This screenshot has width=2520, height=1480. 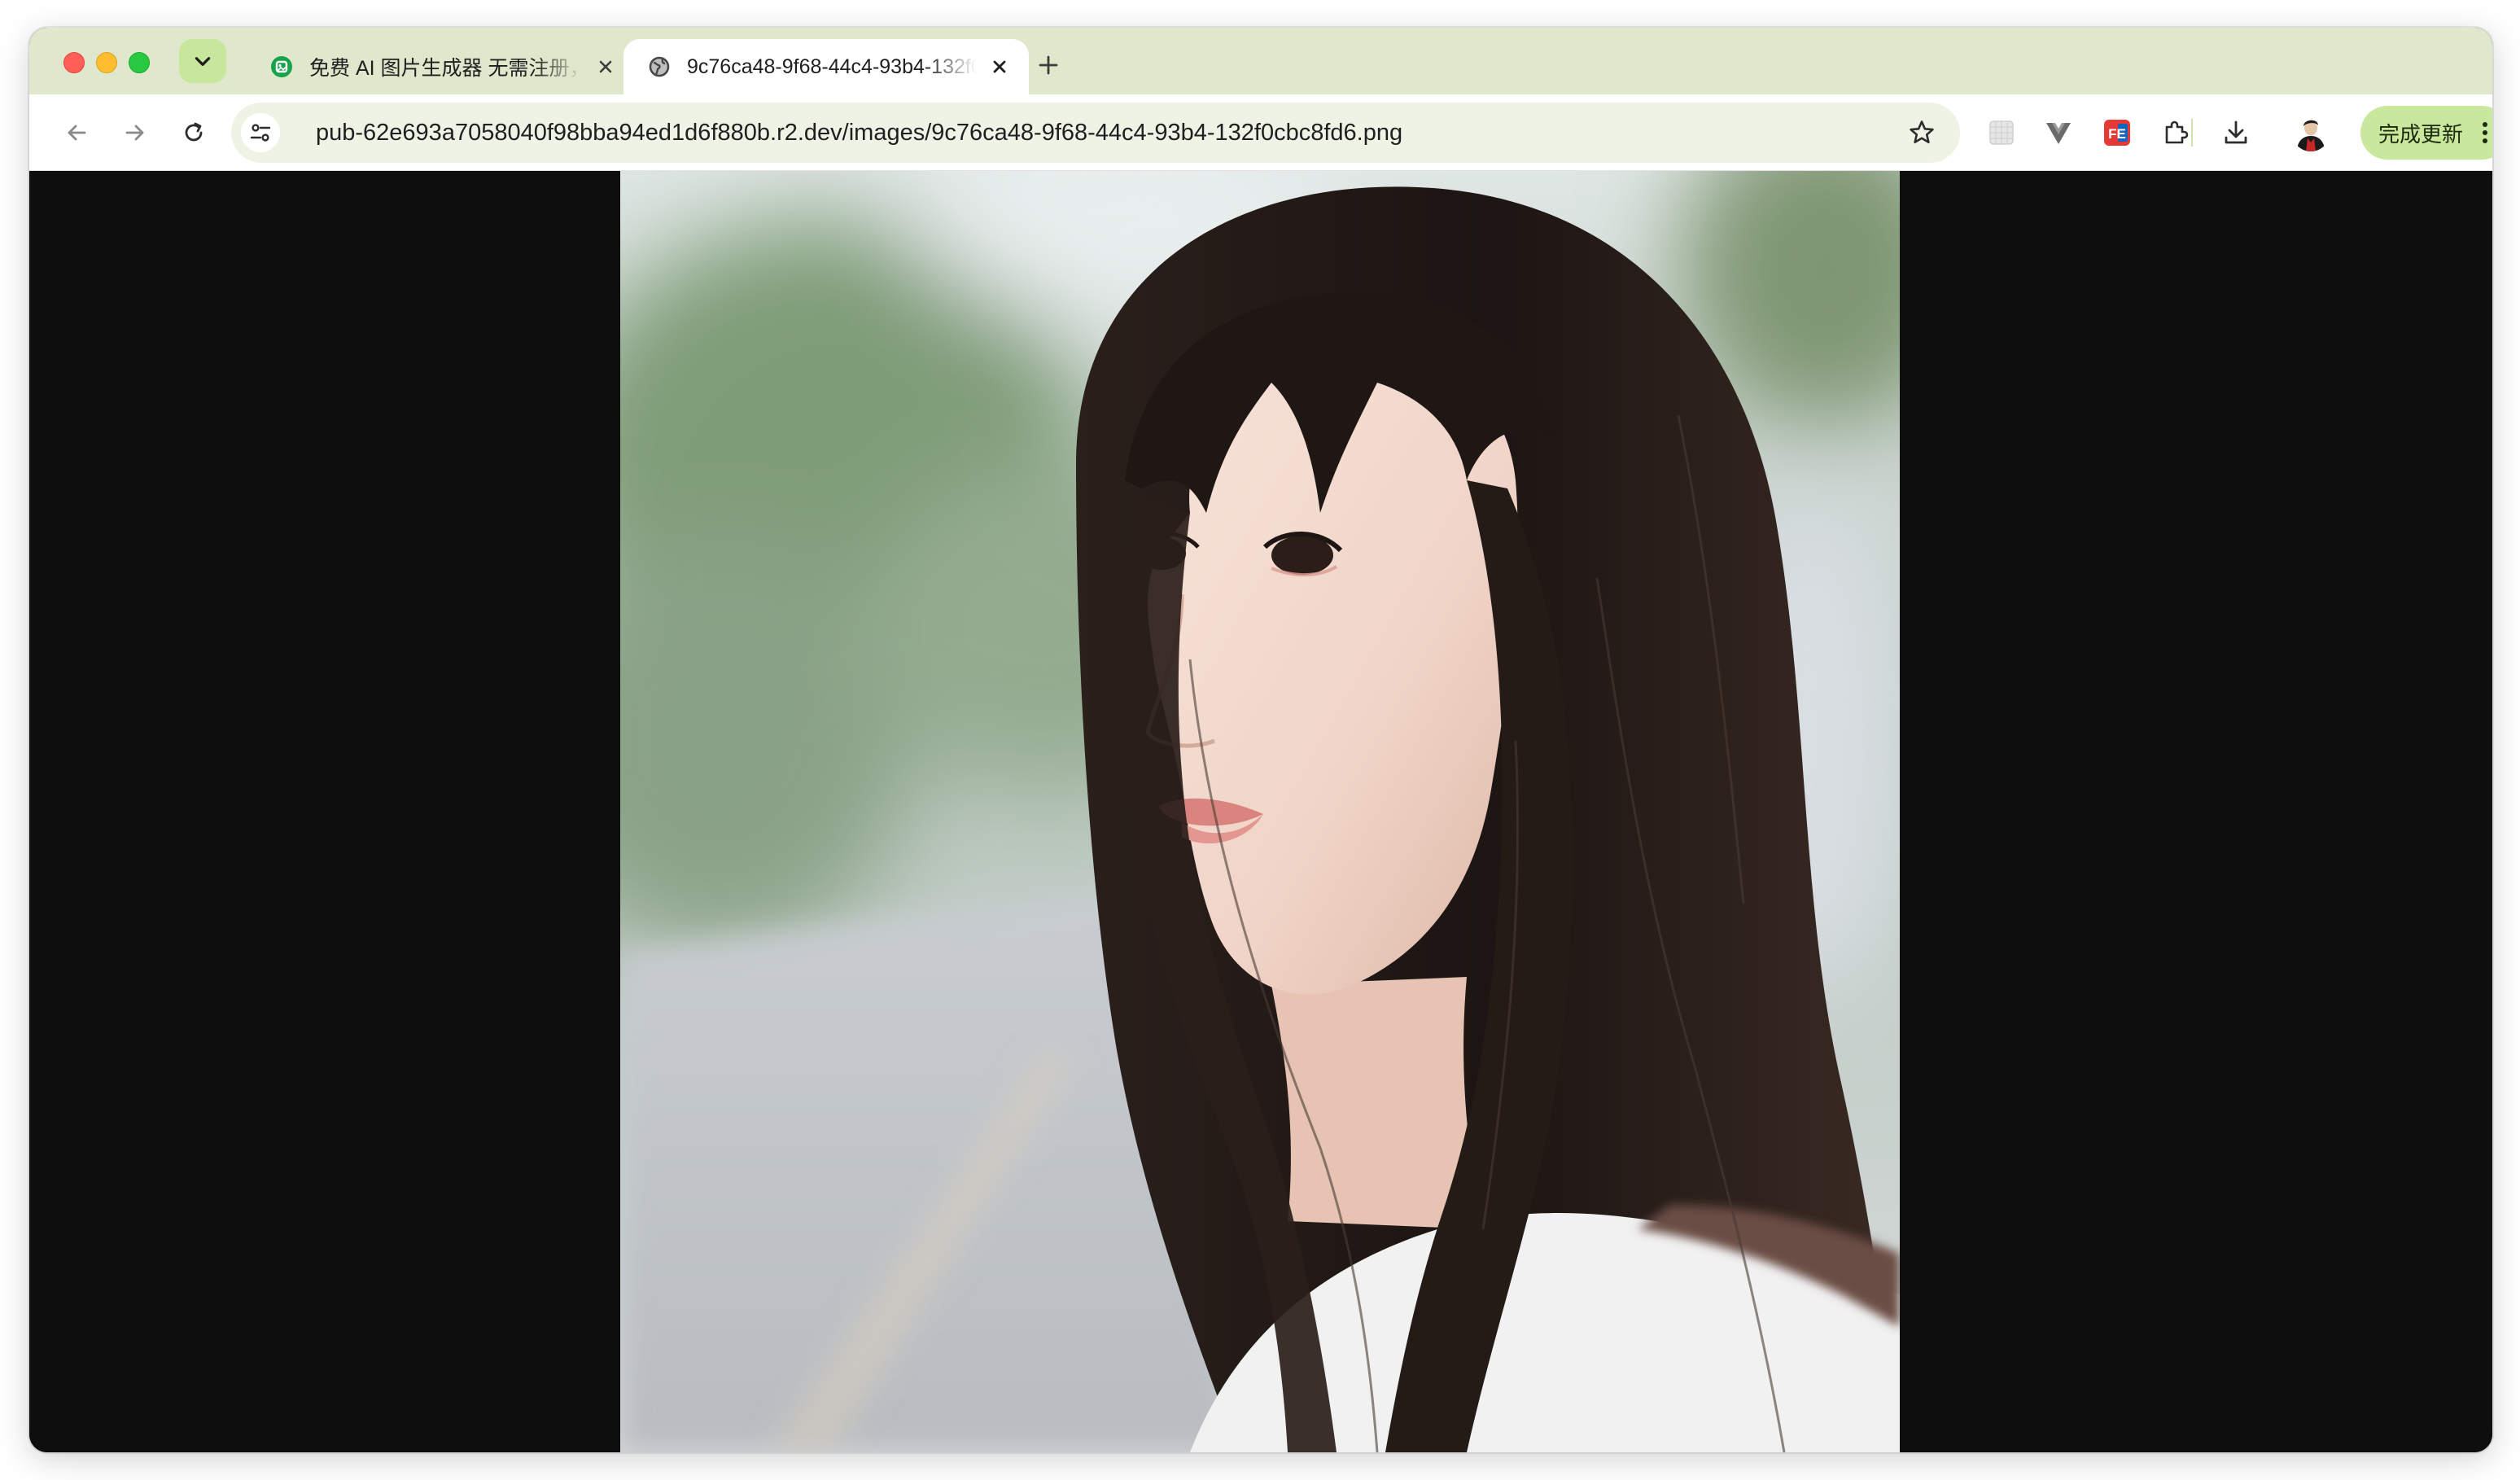 I want to click on plus-icon, so click(x=1048, y=65).